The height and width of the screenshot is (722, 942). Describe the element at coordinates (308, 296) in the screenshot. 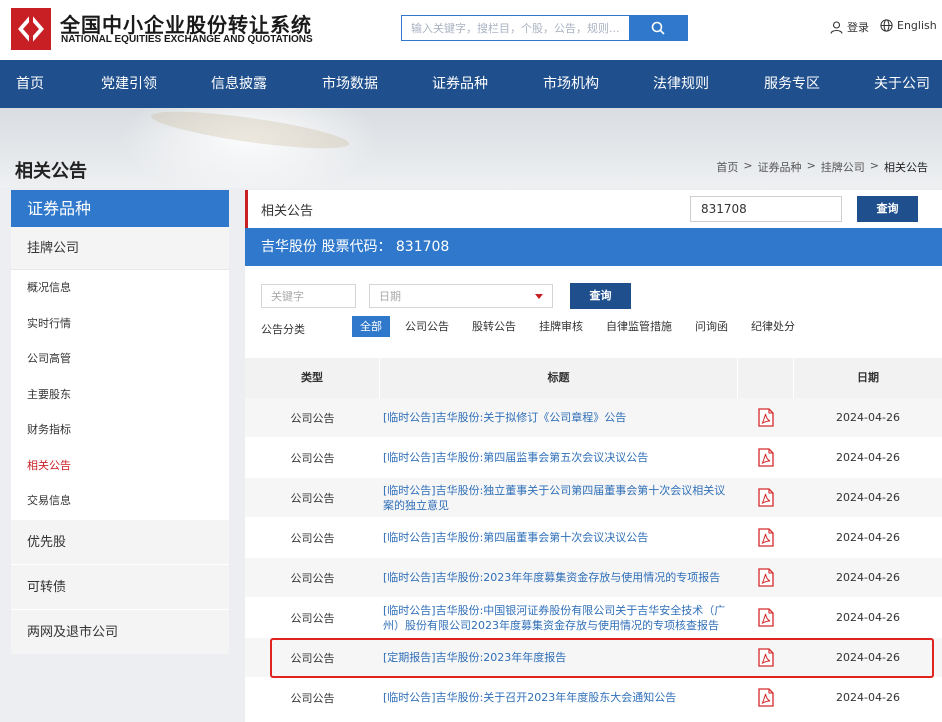

I see `keyword-input` at that location.